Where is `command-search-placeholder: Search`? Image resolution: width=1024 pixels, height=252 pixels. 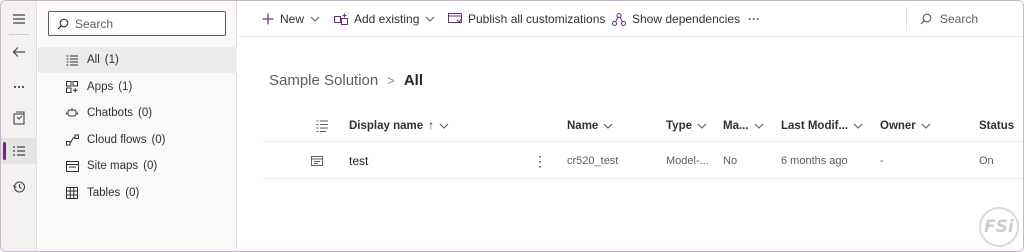
command-search-placeholder: Search is located at coordinates (959, 19).